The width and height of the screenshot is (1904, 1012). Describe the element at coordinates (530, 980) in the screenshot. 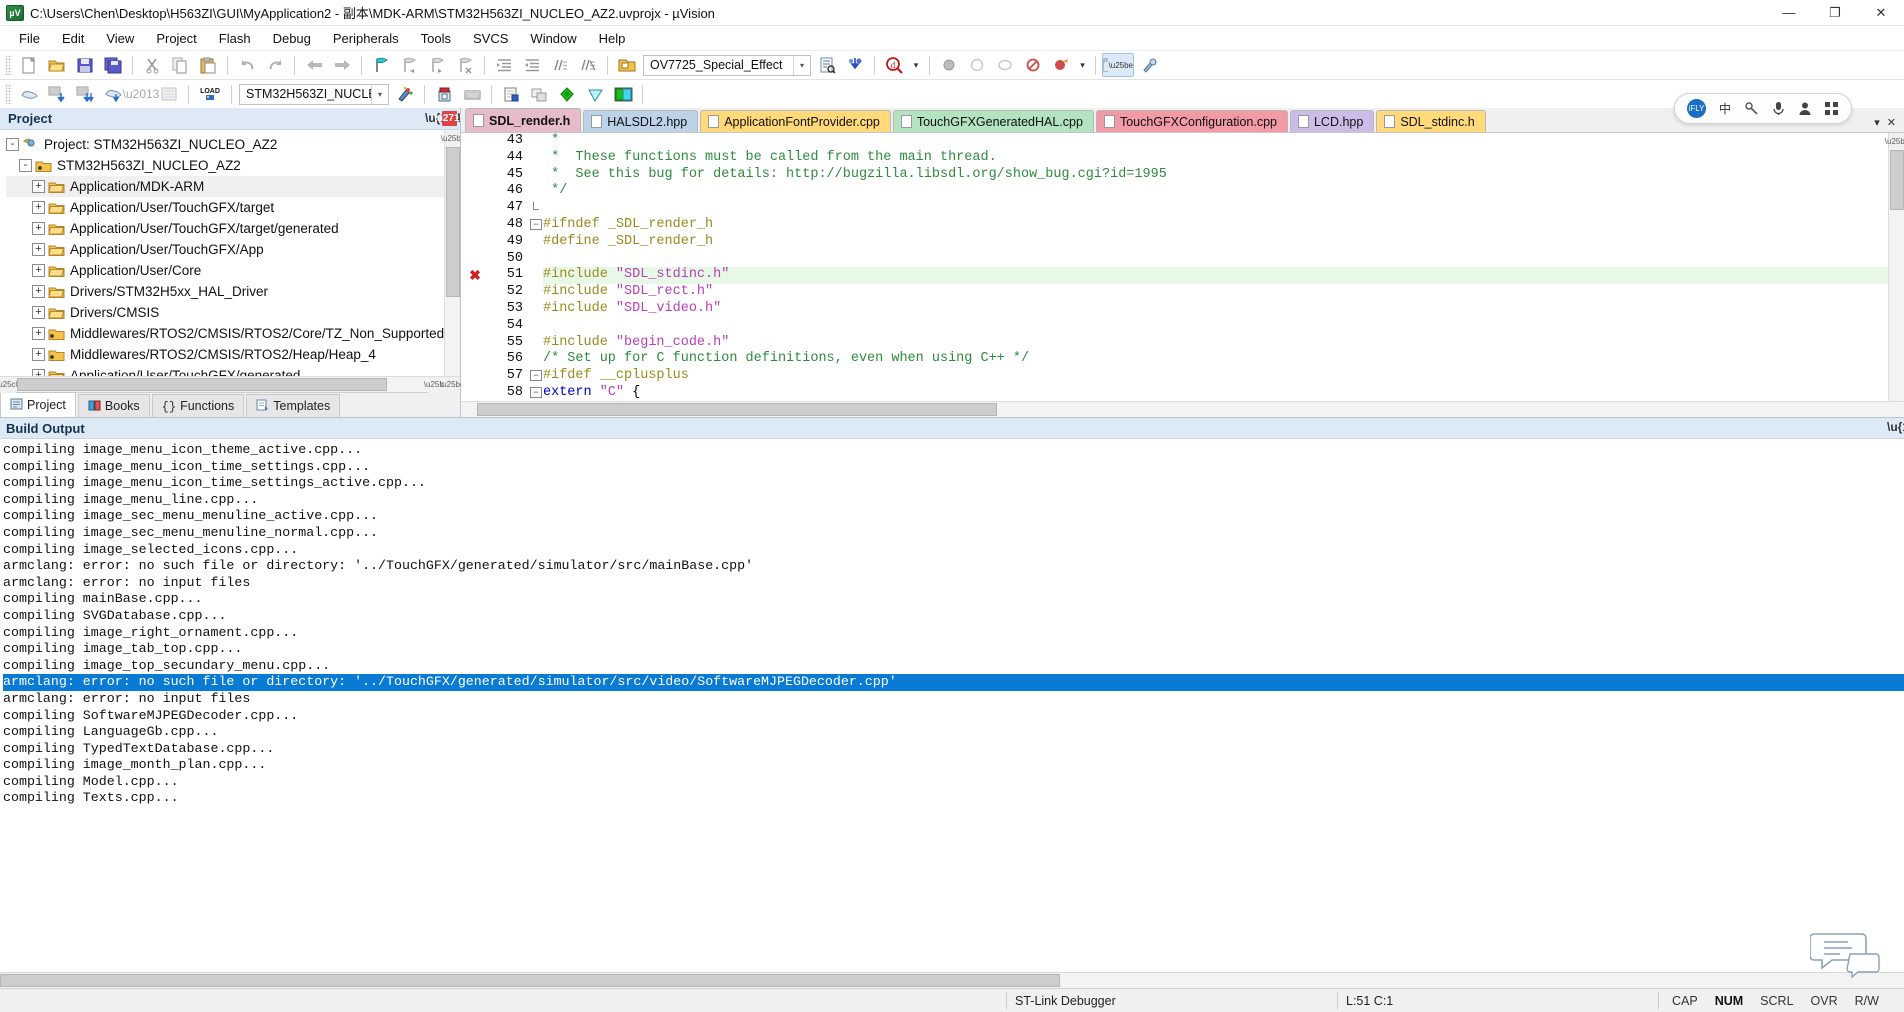

I see `build-hscroll-thumb` at that location.